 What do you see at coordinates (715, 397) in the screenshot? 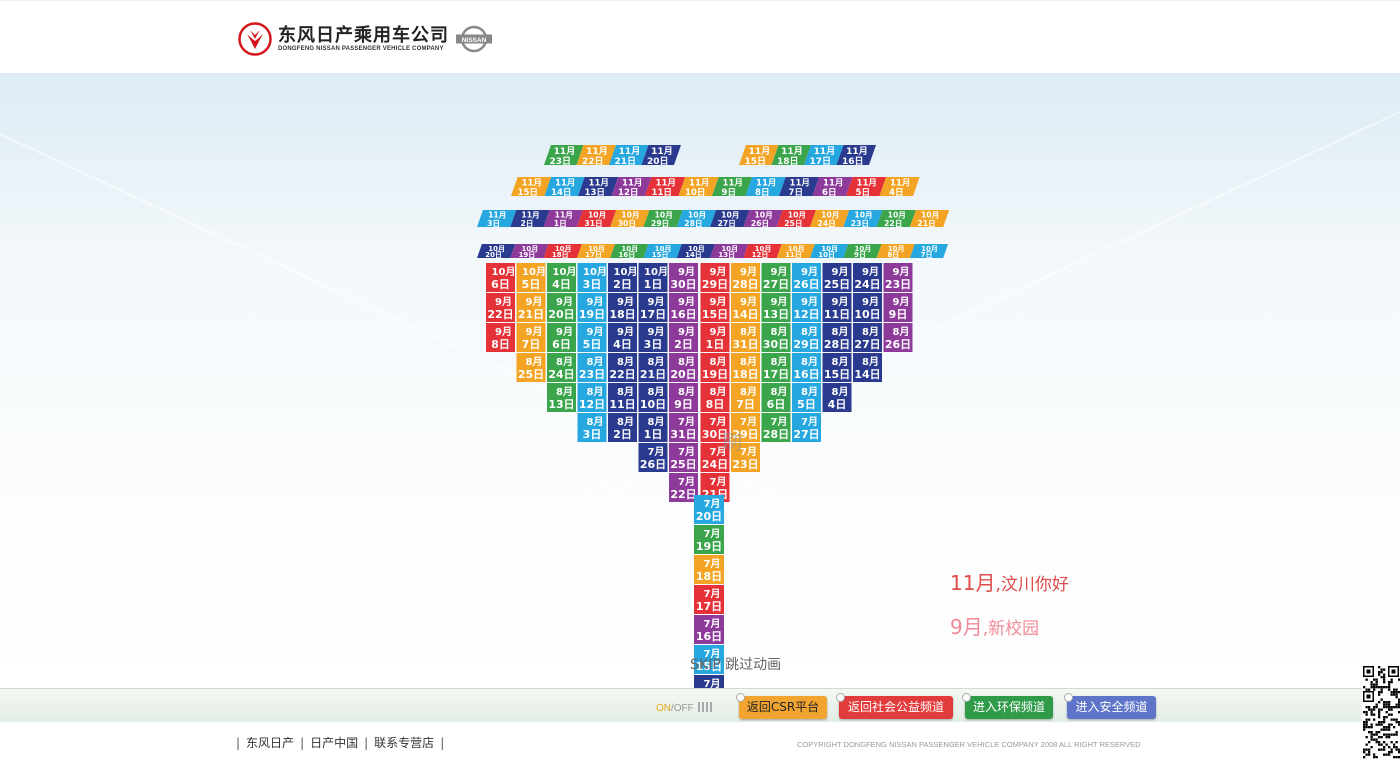
I see `calendar-cell: 8月8日` at bounding box center [715, 397].